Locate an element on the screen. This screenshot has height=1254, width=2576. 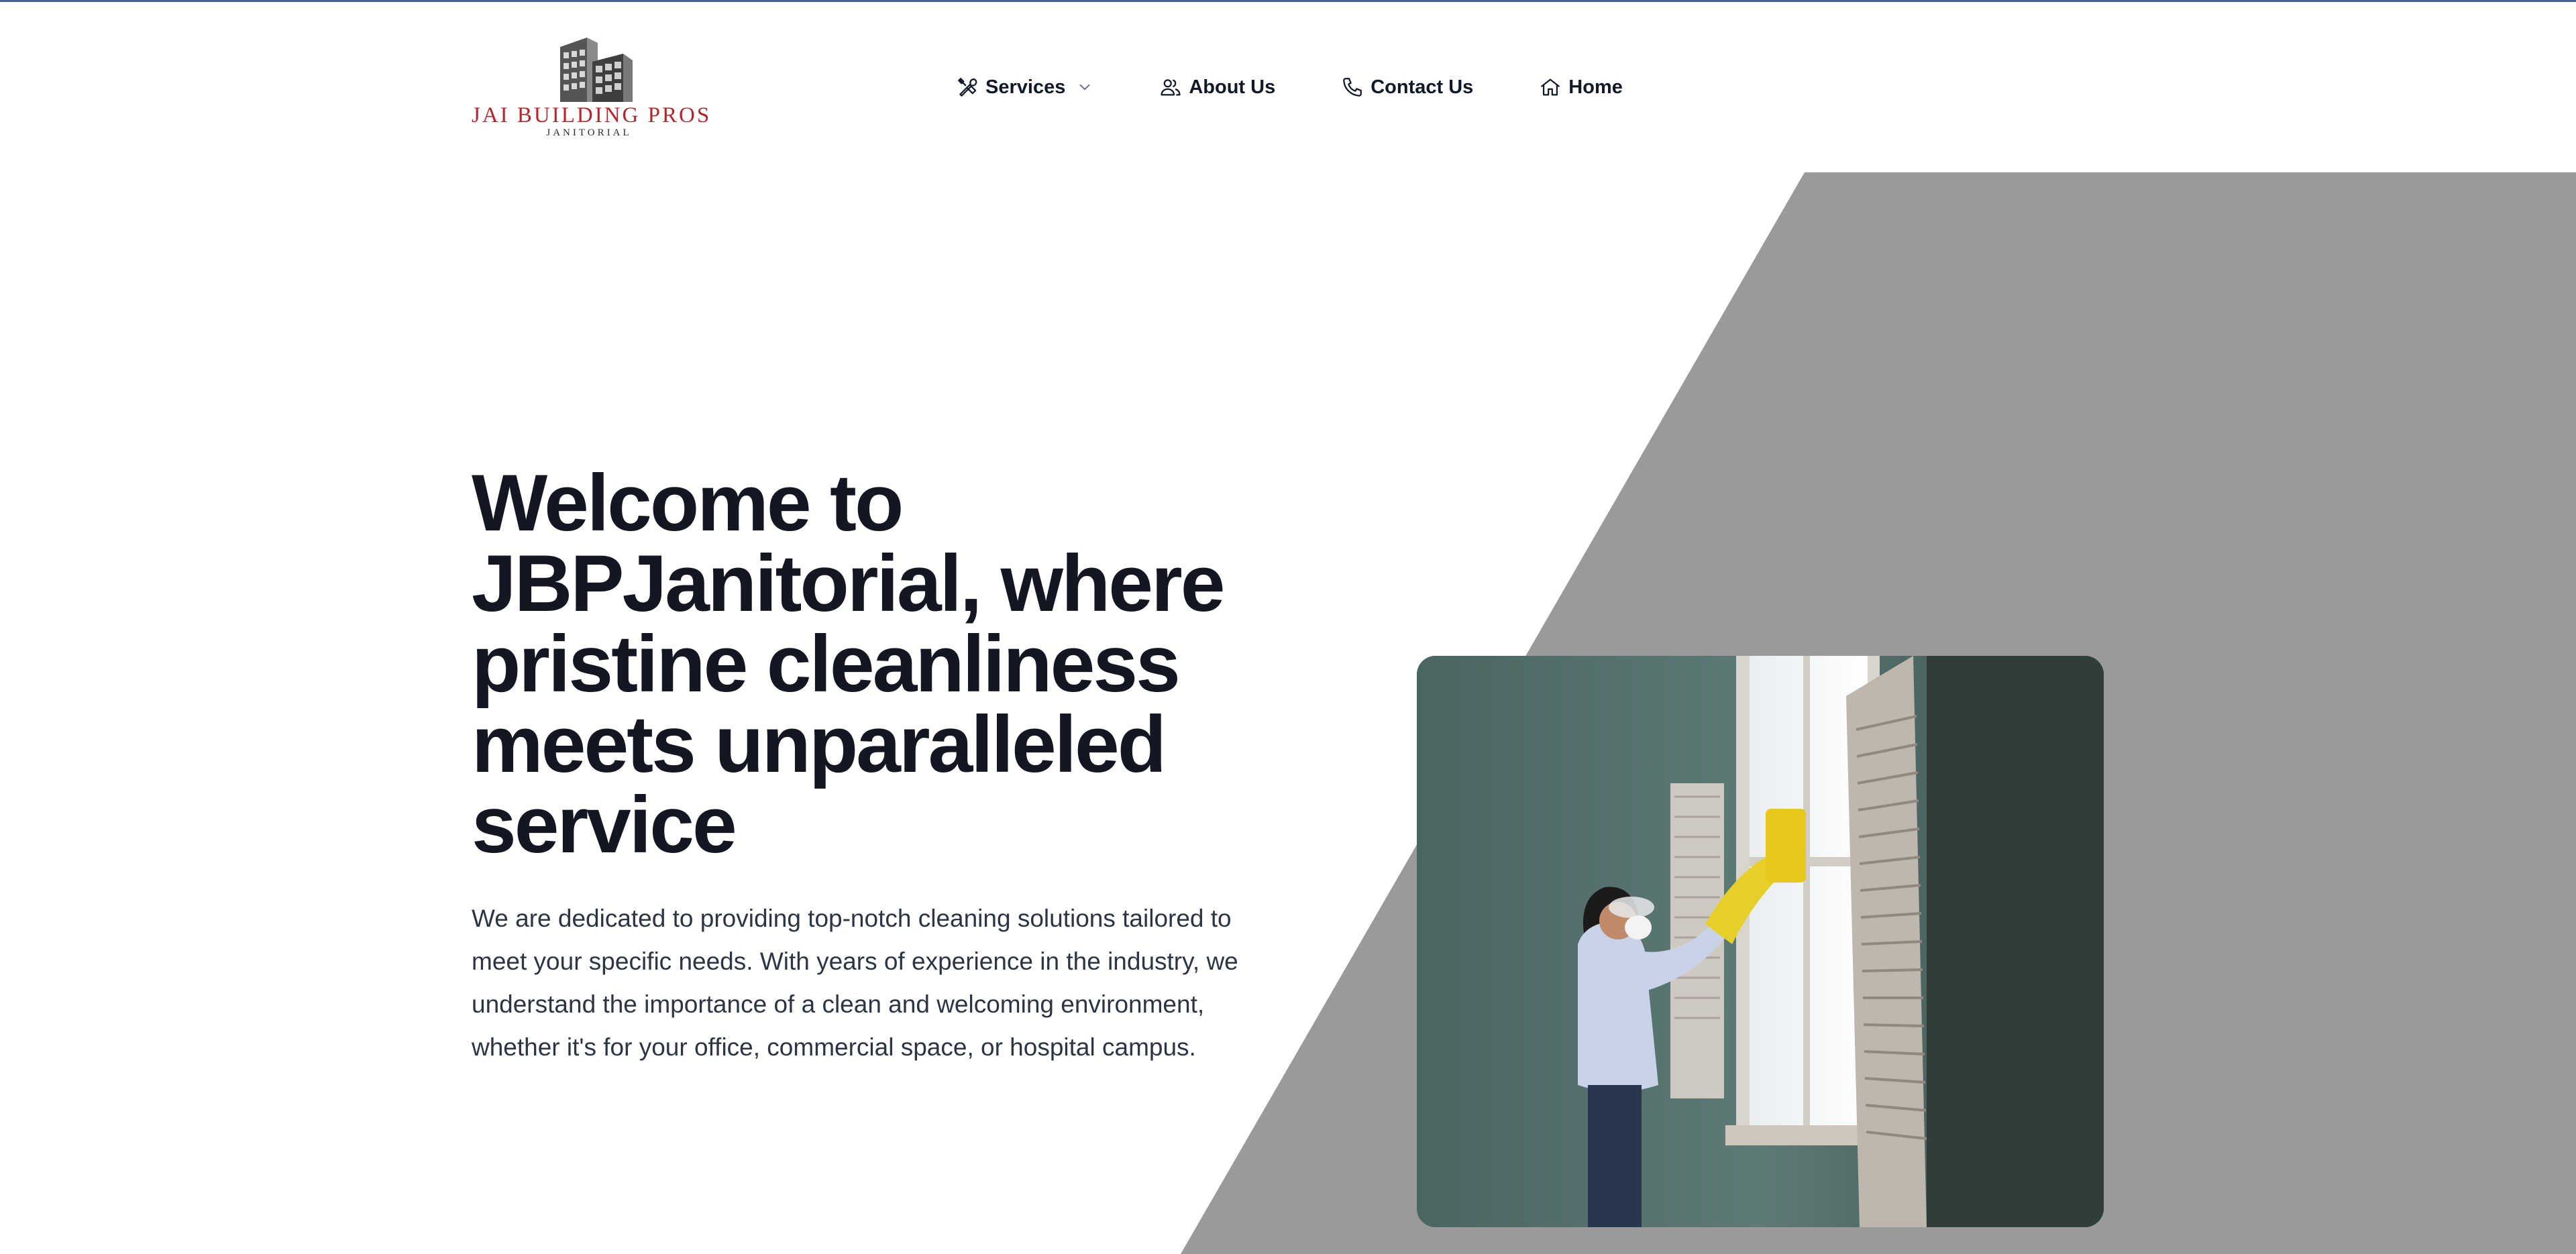
chevron-down-icon is located at coordinates (1084, 87).